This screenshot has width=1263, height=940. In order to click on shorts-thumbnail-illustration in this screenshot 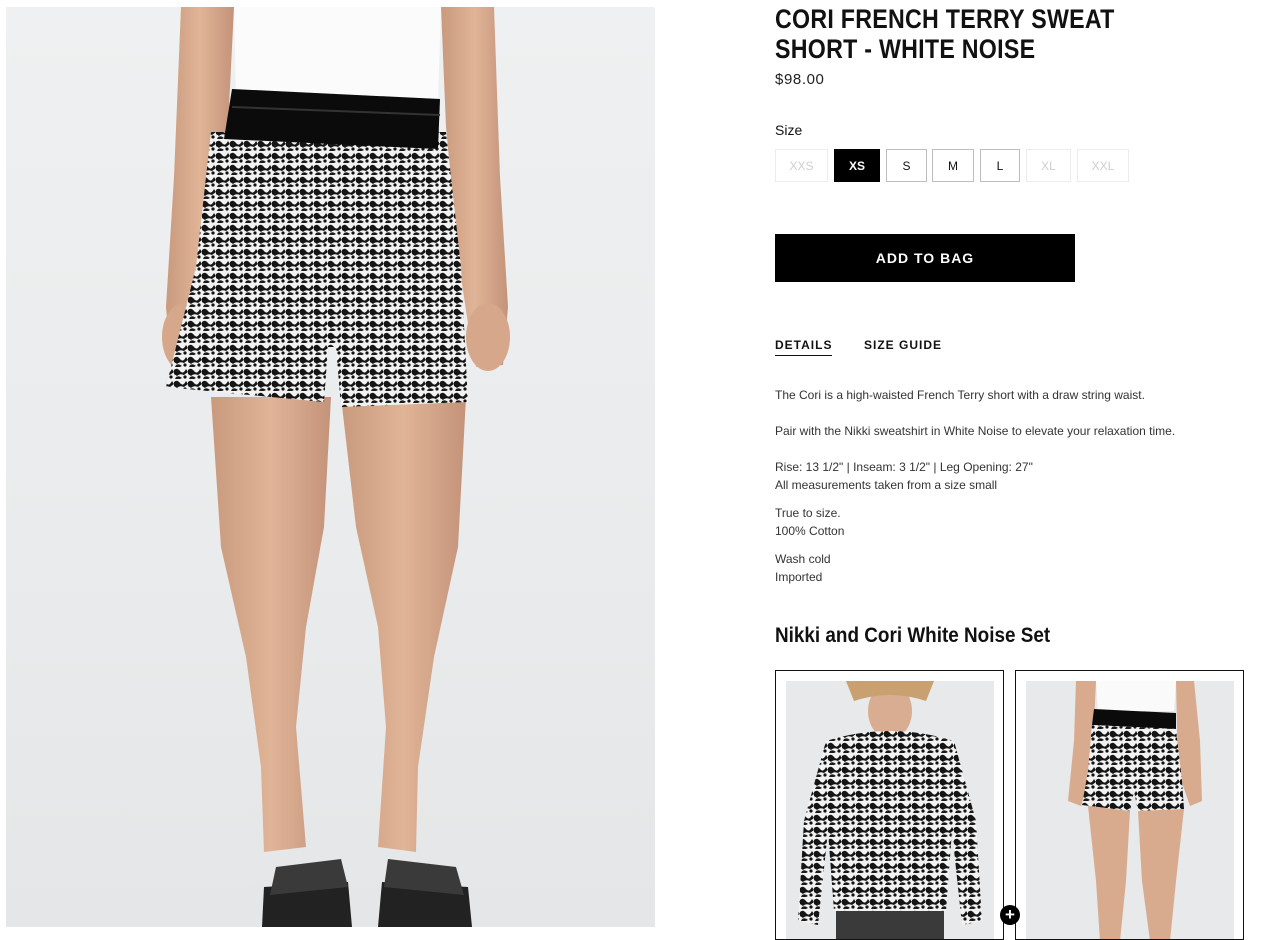, I will do `click(1135, 810)`.